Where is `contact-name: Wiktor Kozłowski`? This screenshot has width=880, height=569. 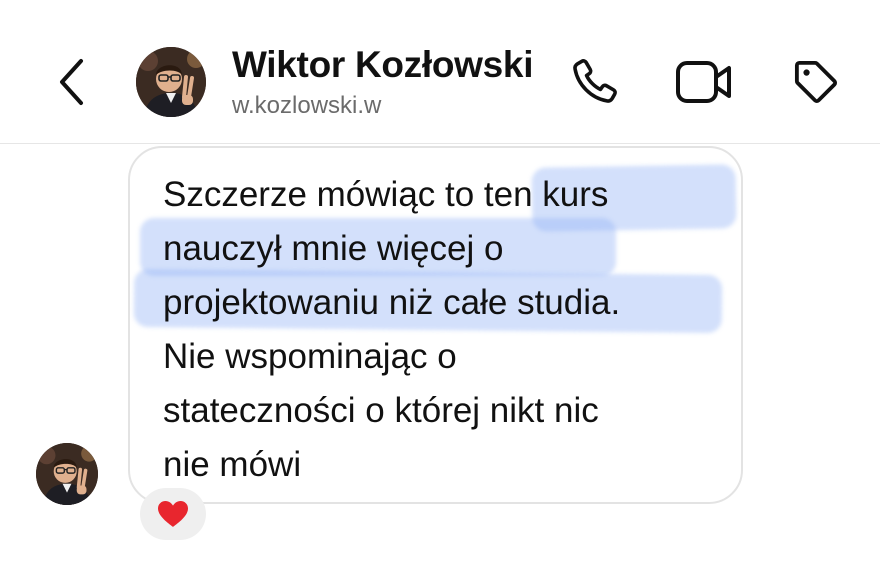 contact-name: Wiktor Kozłowski is located at coordinates (382, 65).